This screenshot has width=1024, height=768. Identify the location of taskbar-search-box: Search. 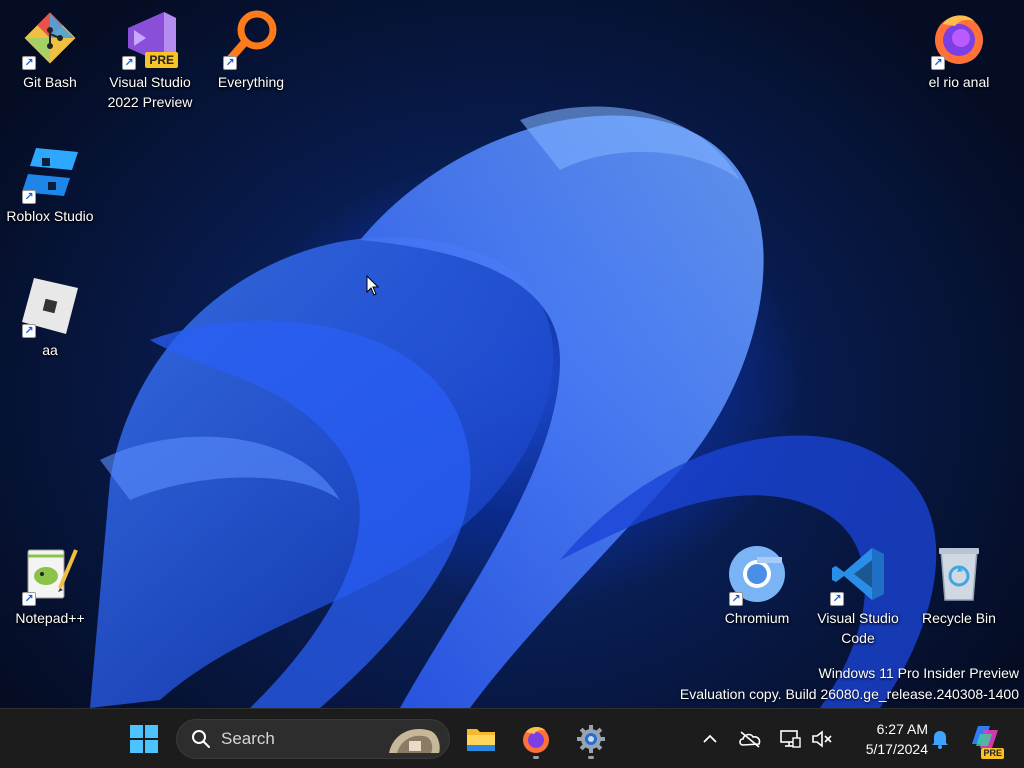
(313, 739).